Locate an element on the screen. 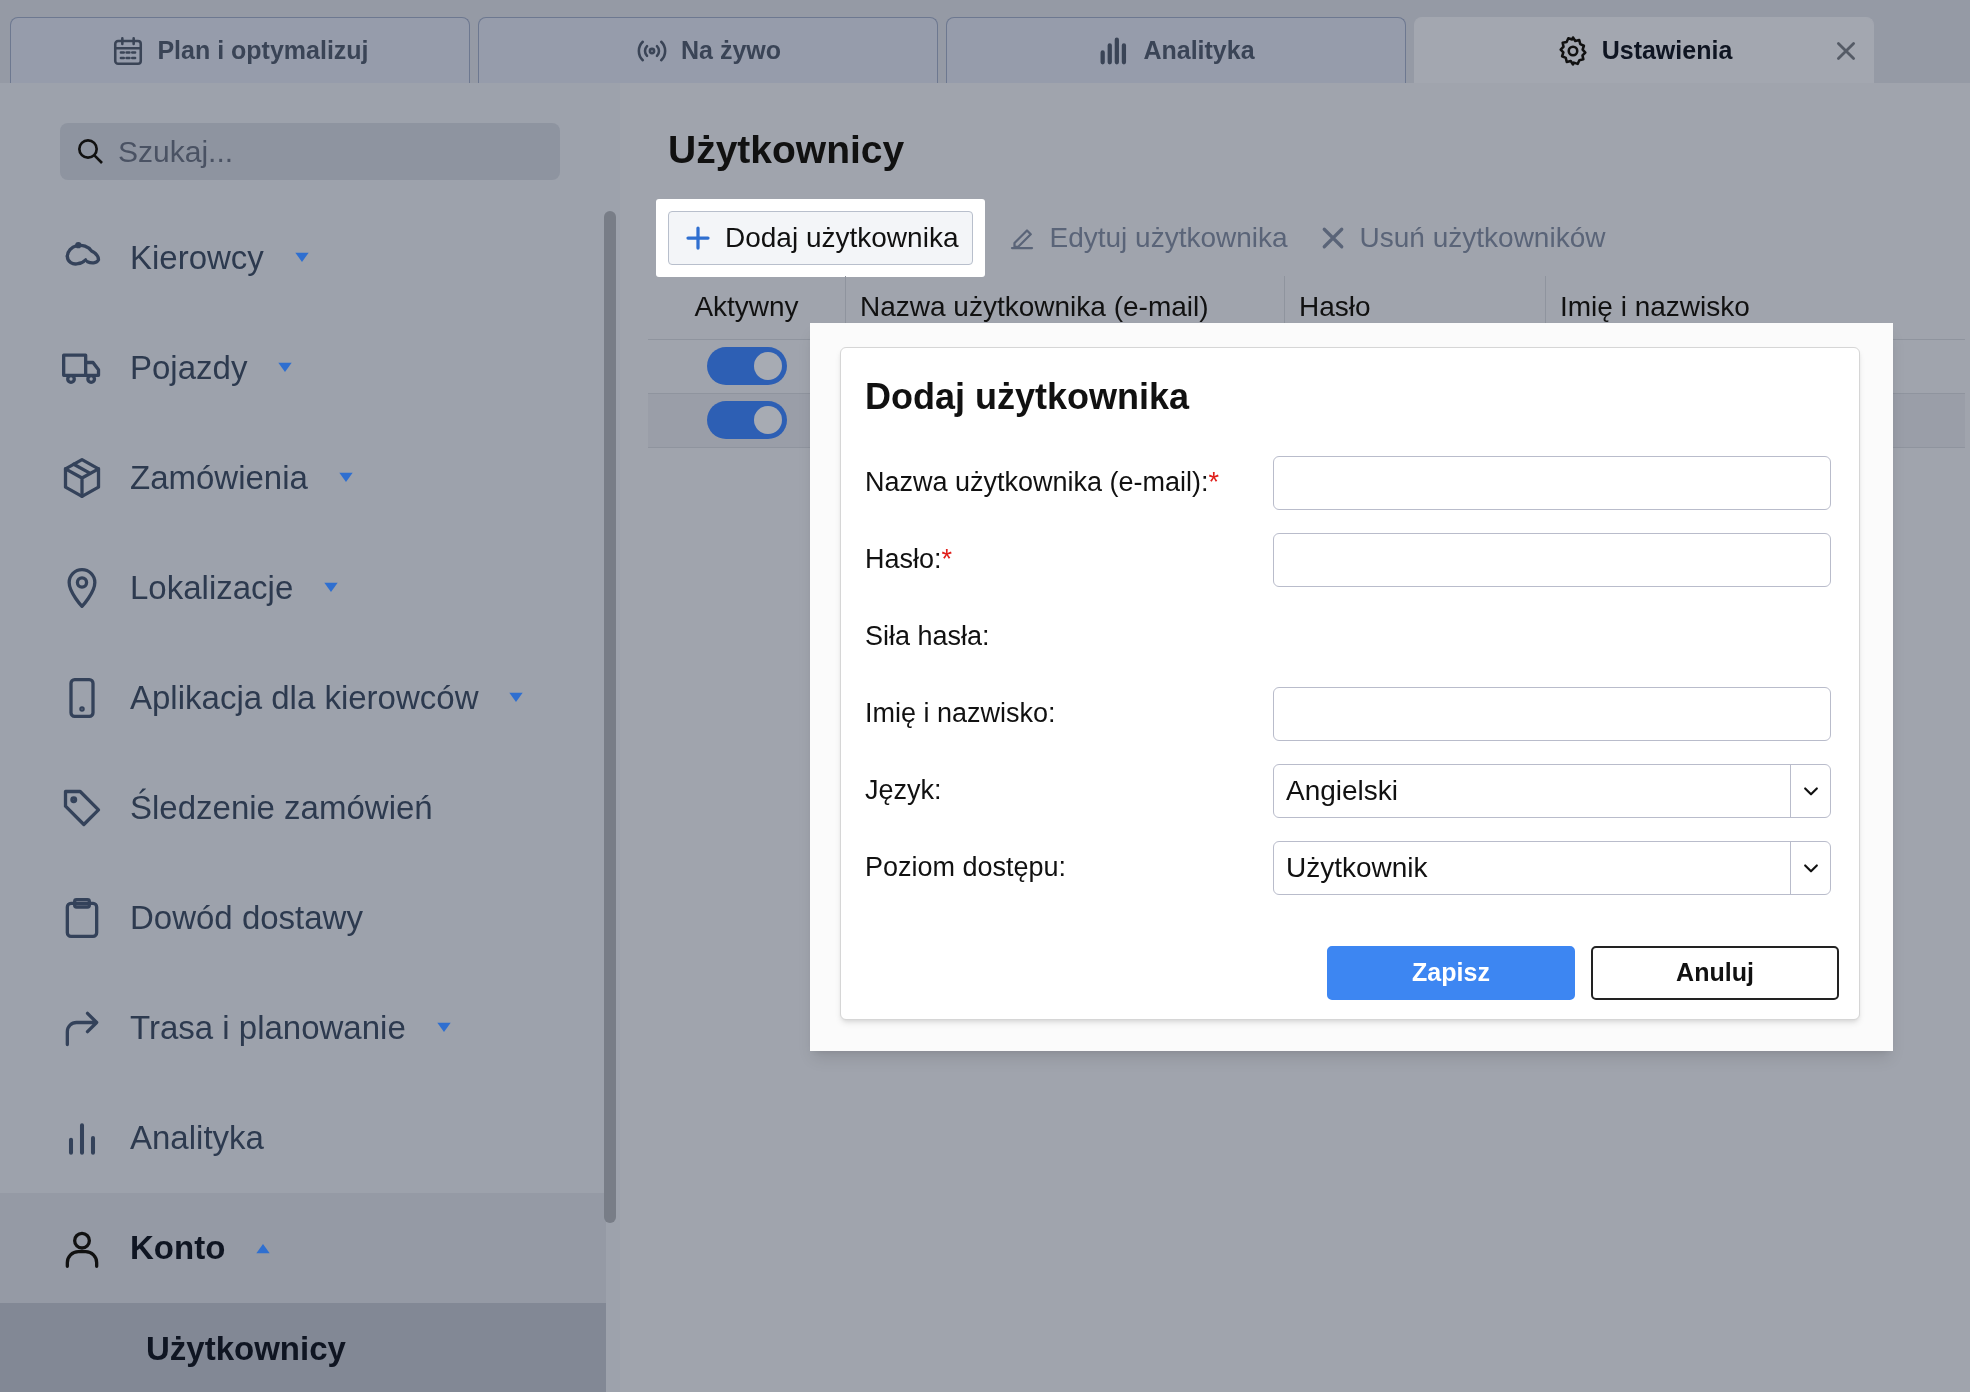  sidebar-item: Lokalizacje is located at coordinates (303, 588).